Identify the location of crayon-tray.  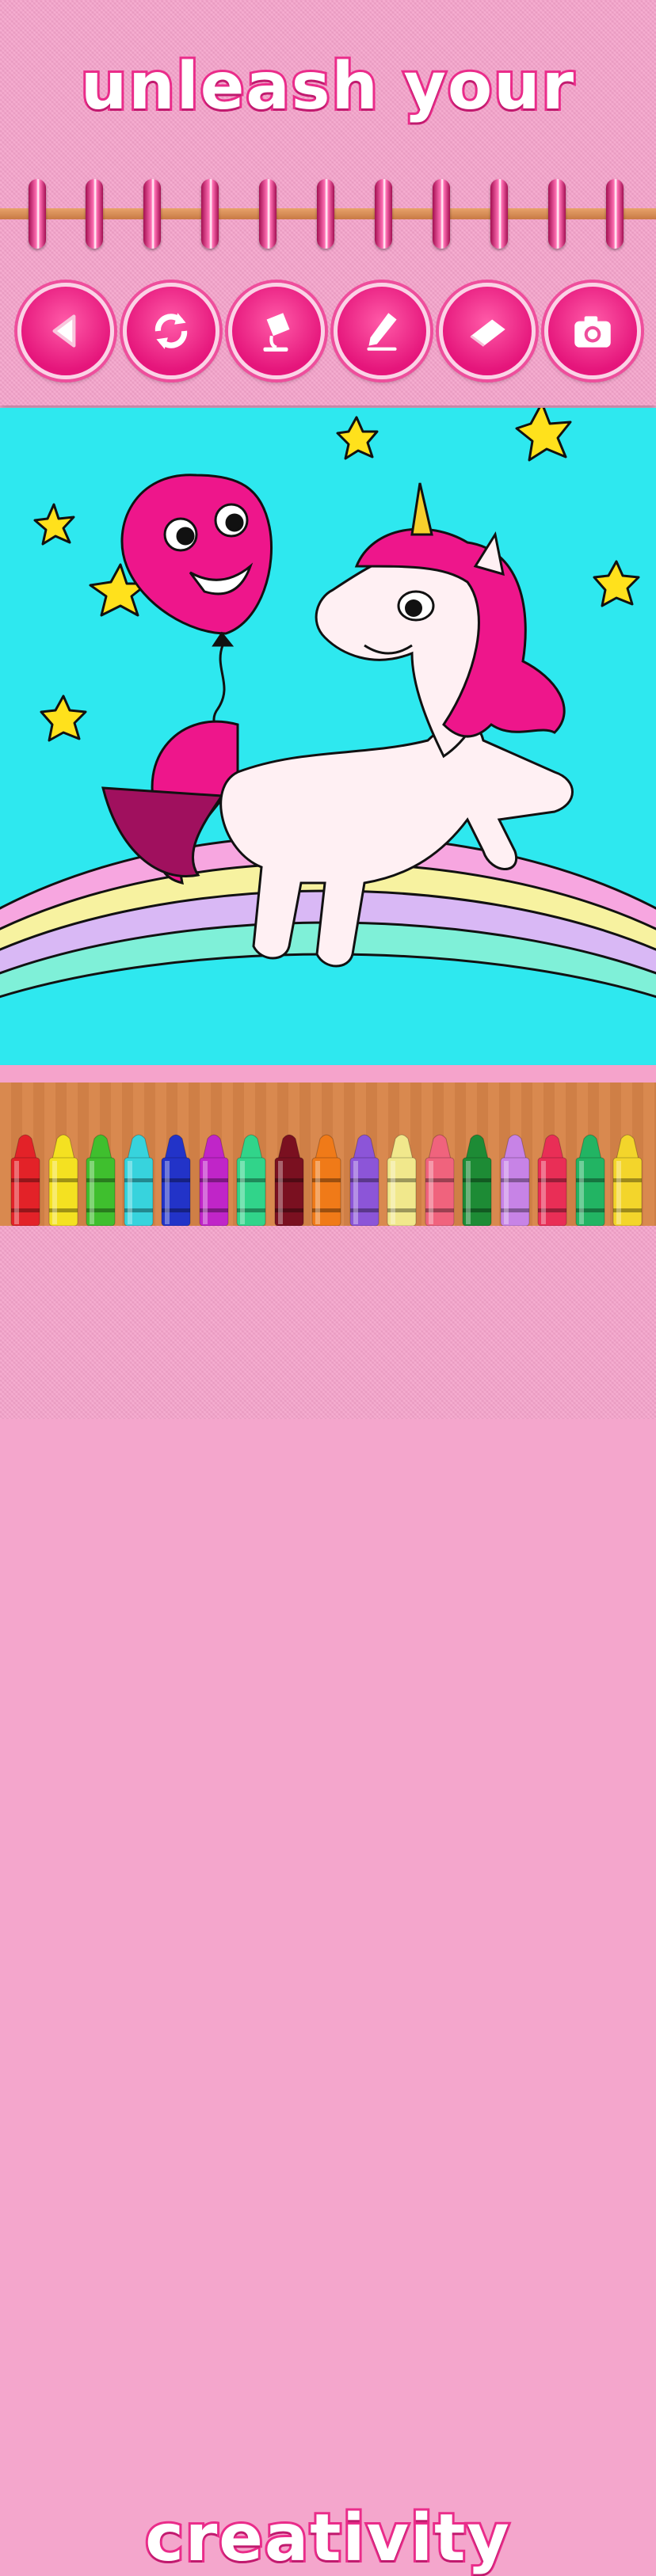
(328, 1154).